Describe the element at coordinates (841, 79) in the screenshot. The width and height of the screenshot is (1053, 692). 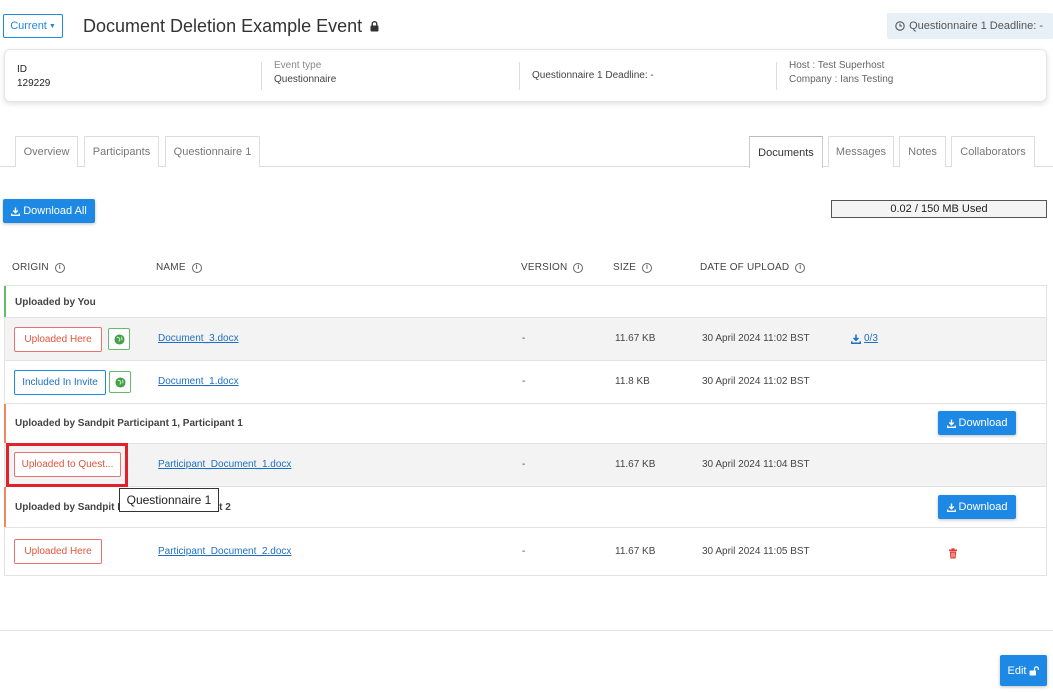
I see `company-value: Company : Ians Testing` at that location.